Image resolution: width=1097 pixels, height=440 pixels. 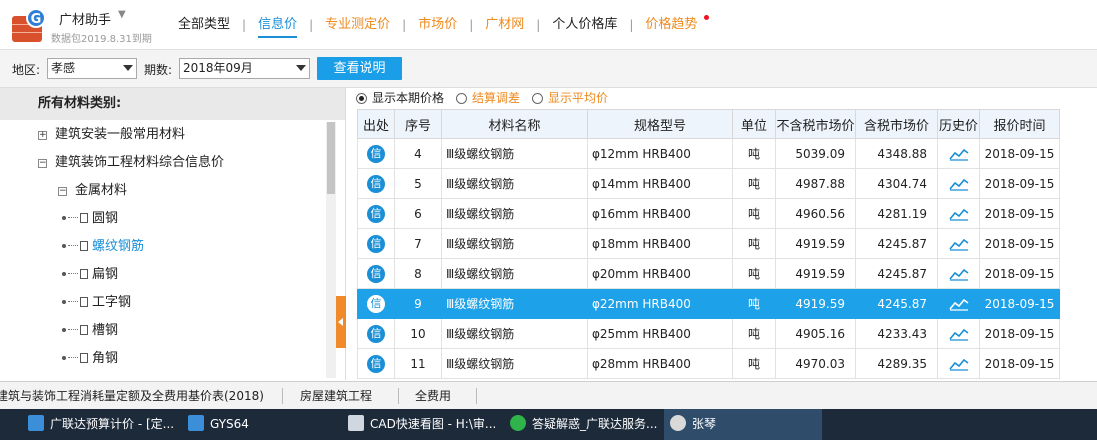 What do you see at coordinates (359, 68) in the screenshot?
I see `help-button: 查看说明` at bounding box center [359, 68].